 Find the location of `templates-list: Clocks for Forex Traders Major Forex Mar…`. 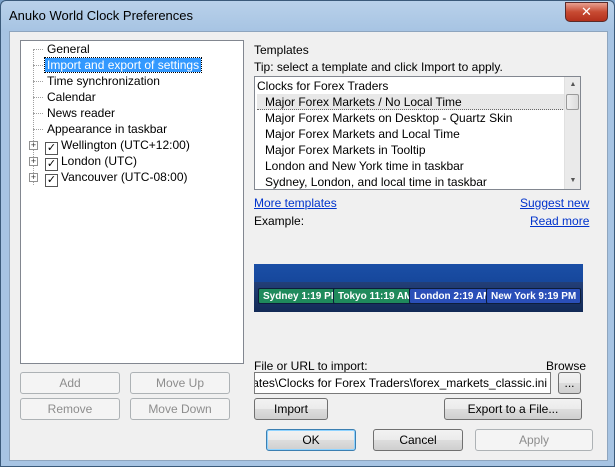

templates-list: Clocks for Forex Traders Major Forex Mar… is located at coordinates (417, 133).